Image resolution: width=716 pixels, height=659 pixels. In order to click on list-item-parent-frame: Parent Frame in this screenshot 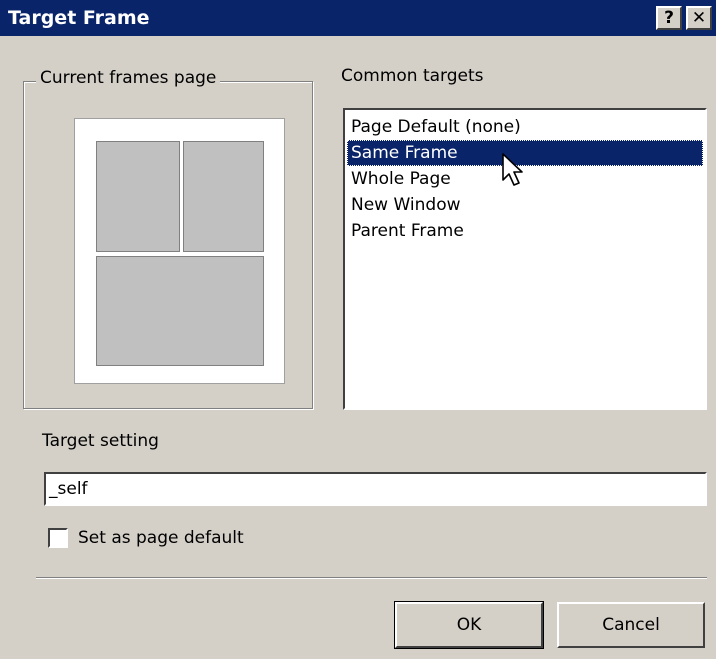, I will do `click(525, 231)`.